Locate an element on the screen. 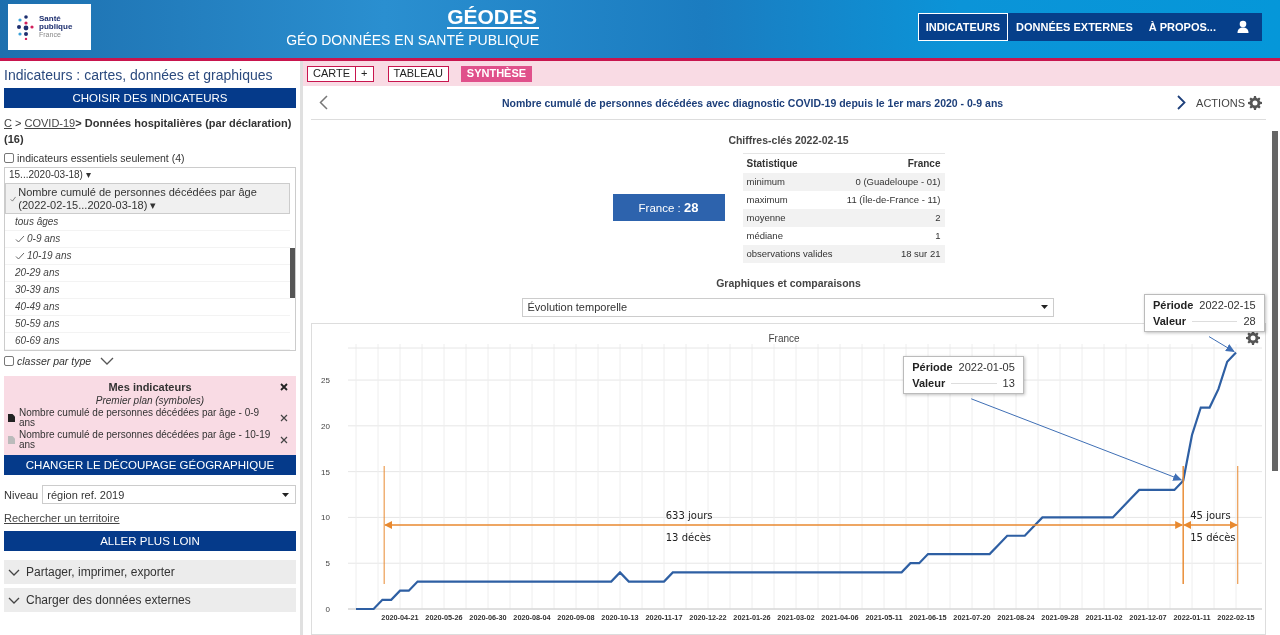  list-subitem: 50-59 ans is located at coordinates (147, 324).